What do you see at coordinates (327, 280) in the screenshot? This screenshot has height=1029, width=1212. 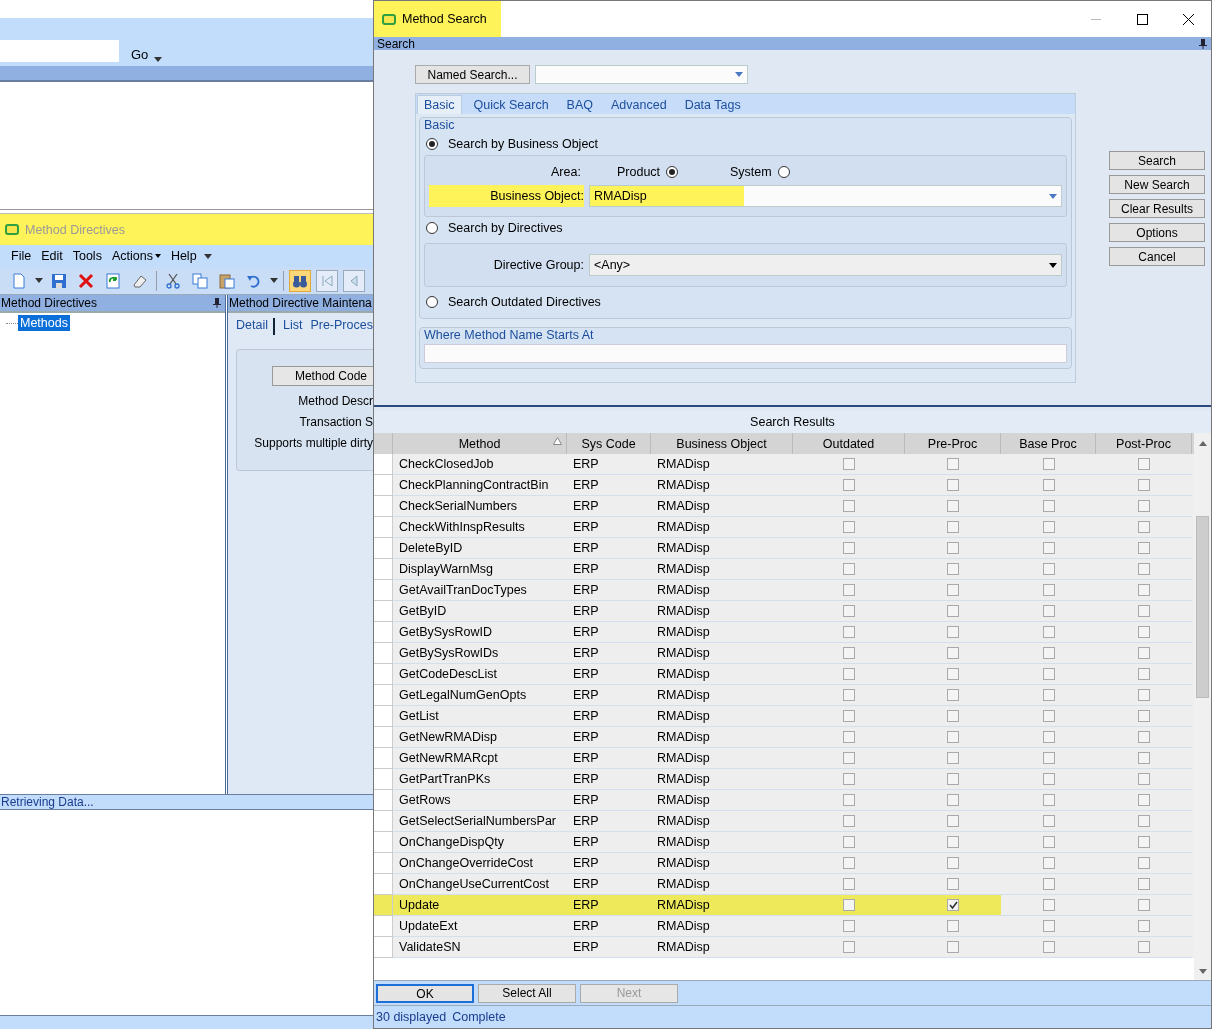 I see `first-record-icon` at bounding box center [327, 280].